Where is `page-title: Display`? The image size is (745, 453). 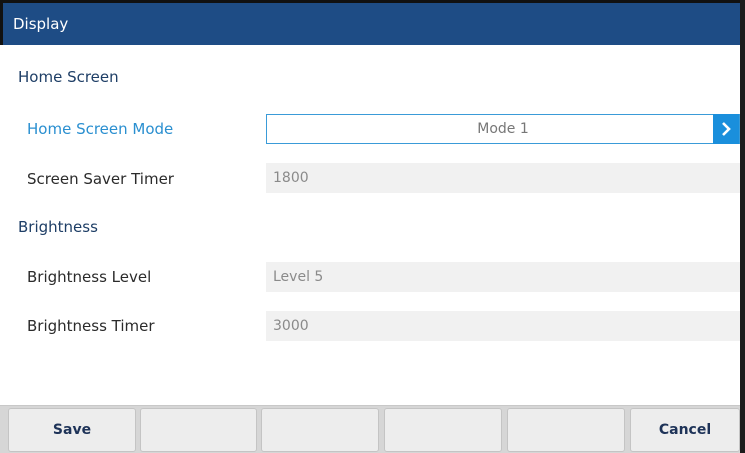
page-title: Display is located at coordinates (41, 24).